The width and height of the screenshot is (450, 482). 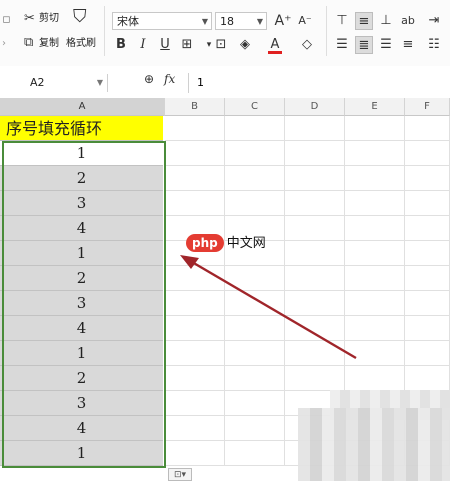 What do you see at coordinates (180, 474) in the screenshot?
I see `paste-options-icon: ⊡▾` at bounding box center [180, 474].